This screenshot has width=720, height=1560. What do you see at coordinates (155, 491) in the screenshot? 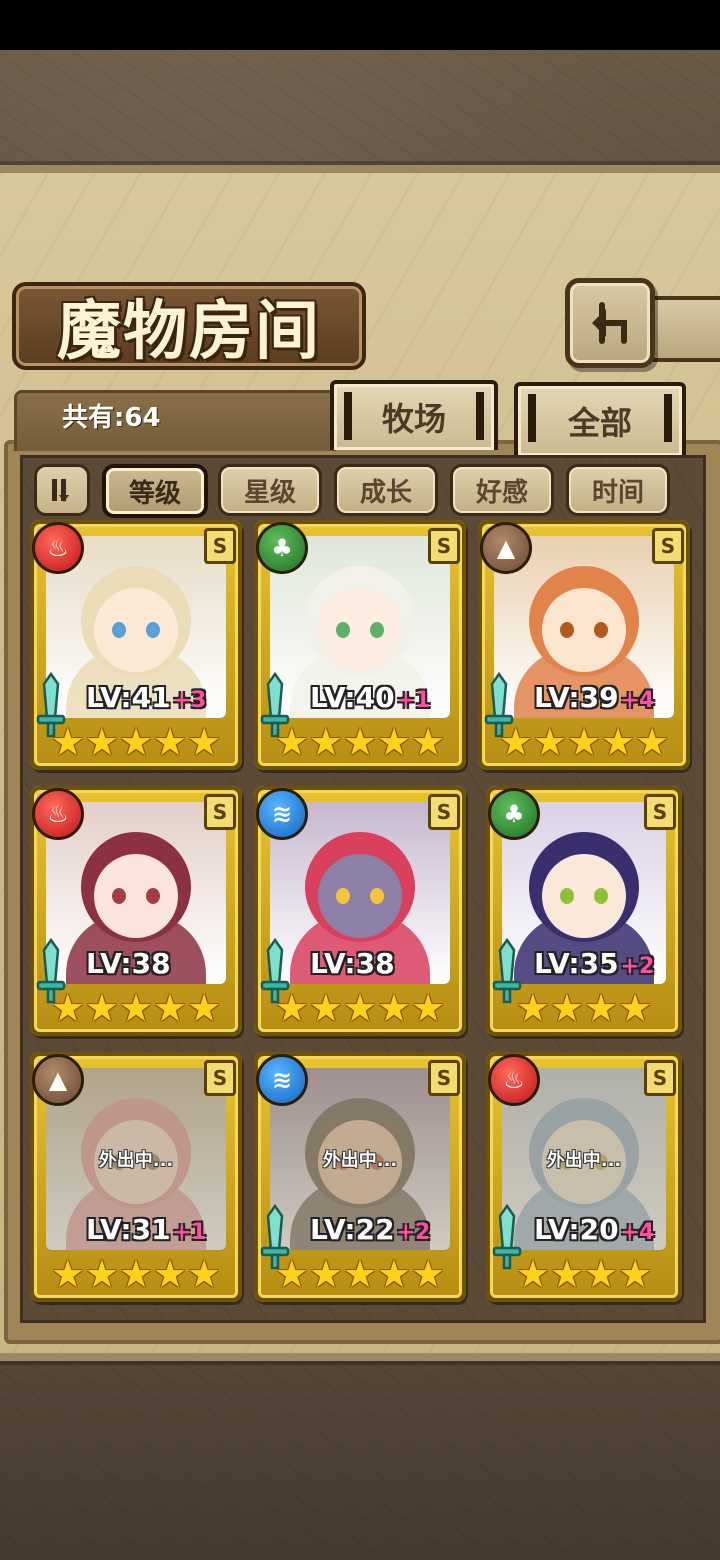
I see `sort-by-level-button: 等级` at bounding box center [155, 491].